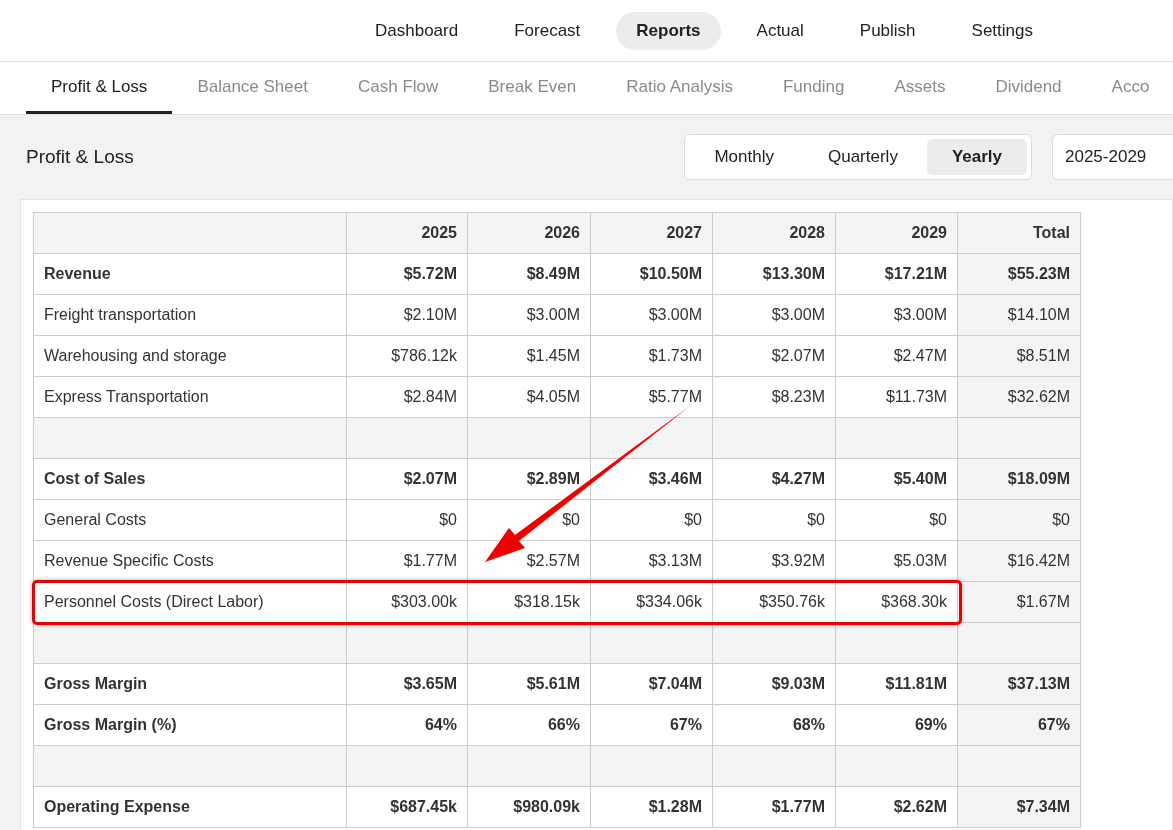 The width and height of the screenshot is (1173, 830). I want to click on table-header-cell: 2028, so click(774, 233).